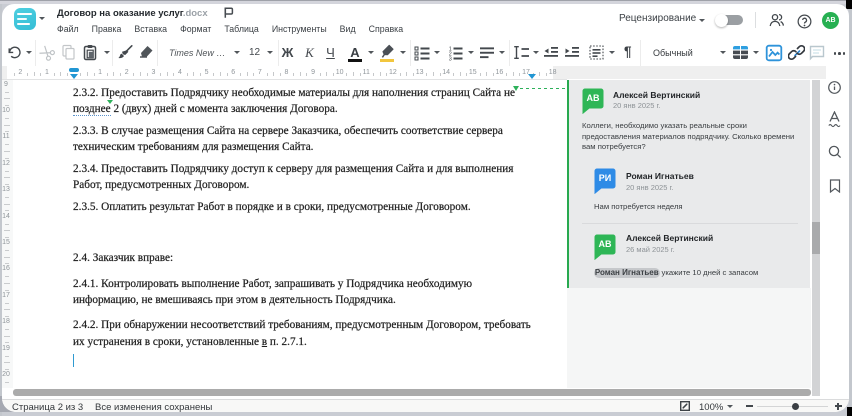 Image resolution: width=852 pixels, height=416 pixels. Describe the element at coordinates (605, 178) in the screenshot. I see `svg-text: РИ` at that location.